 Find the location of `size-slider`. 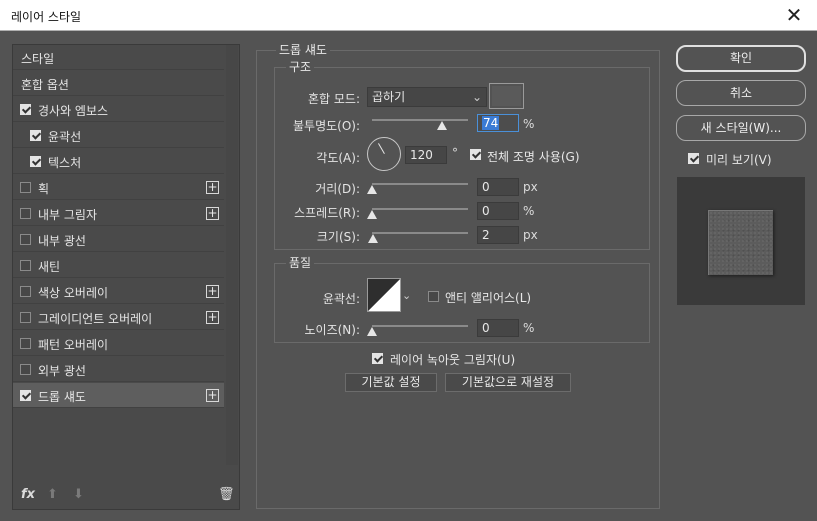

size-slider is located at coordinates (420, 233).